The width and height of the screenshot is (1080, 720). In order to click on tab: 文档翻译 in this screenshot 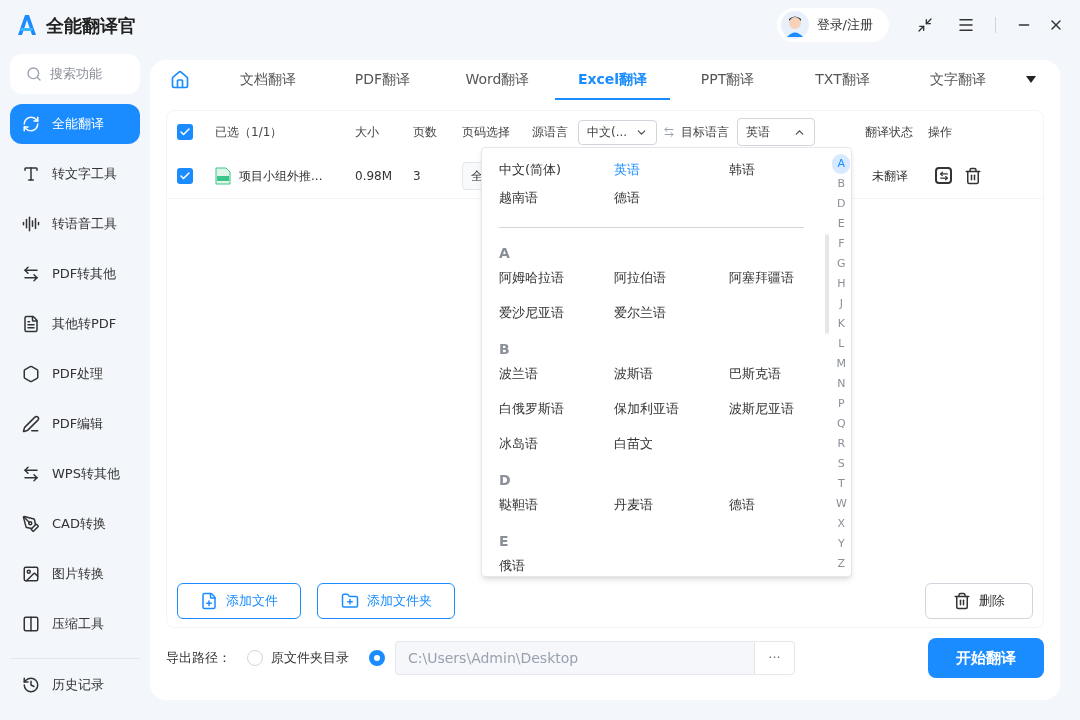, I will do `click(267, 80)`.